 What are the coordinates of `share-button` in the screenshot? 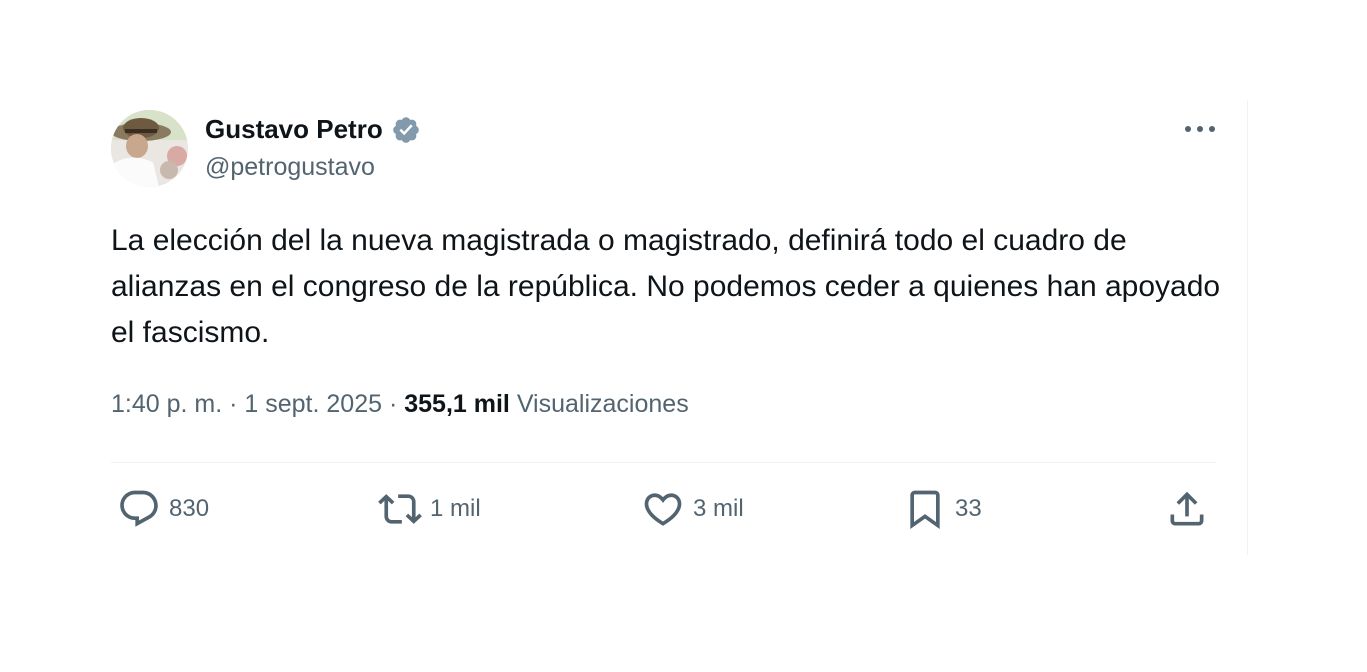 It's located at (1187, 509).